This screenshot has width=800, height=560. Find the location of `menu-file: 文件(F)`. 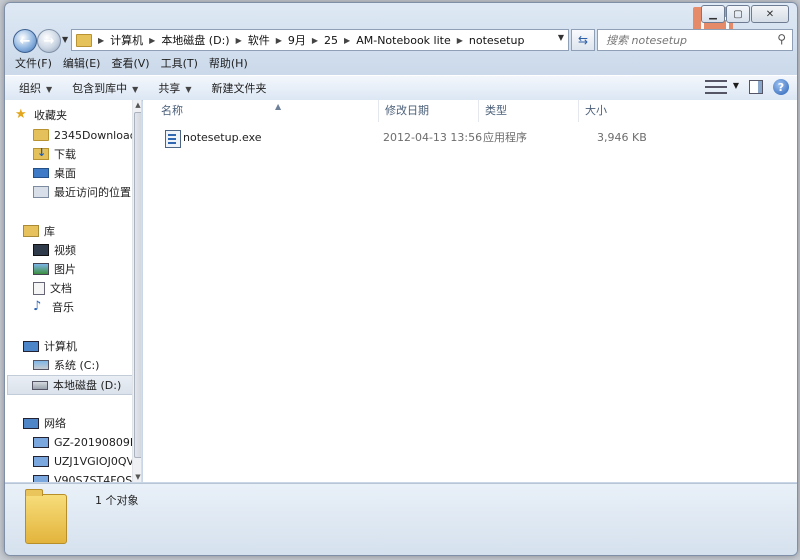

menu-file: 文件(F) is located at coordinates (35, 64).